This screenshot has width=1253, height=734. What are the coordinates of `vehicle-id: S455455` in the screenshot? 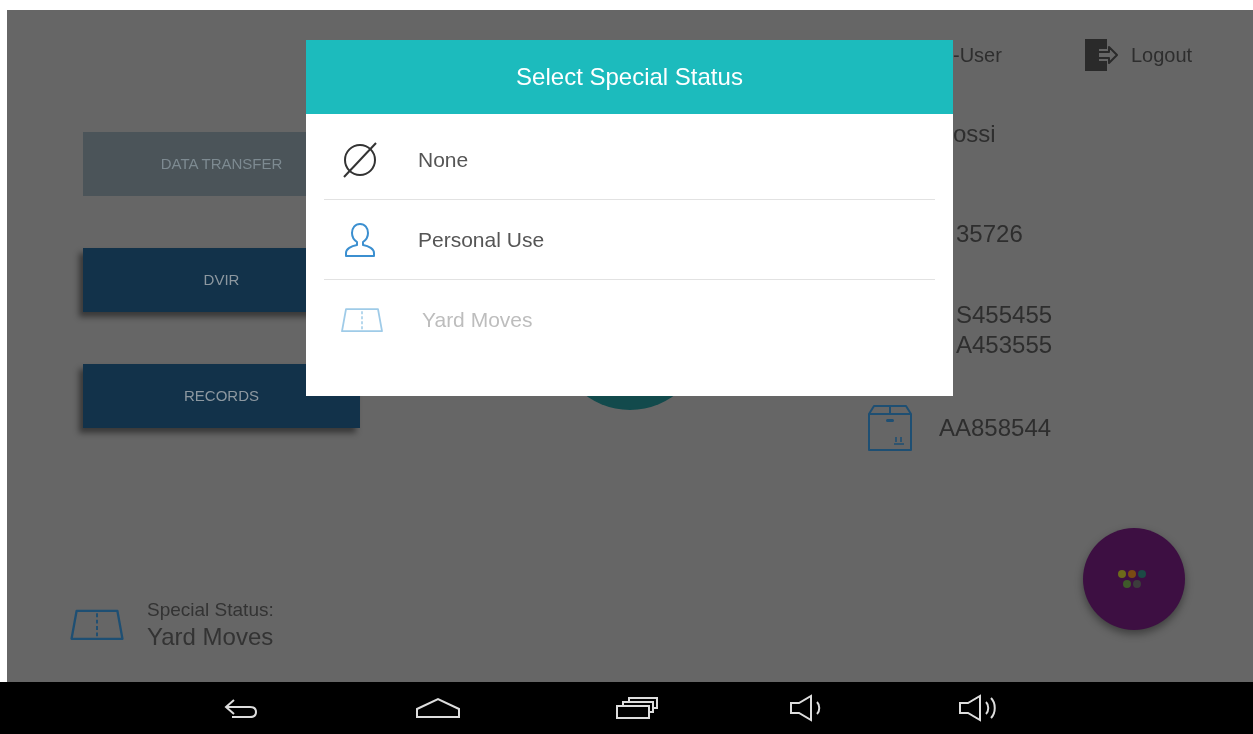 It's located at (1005, 315).